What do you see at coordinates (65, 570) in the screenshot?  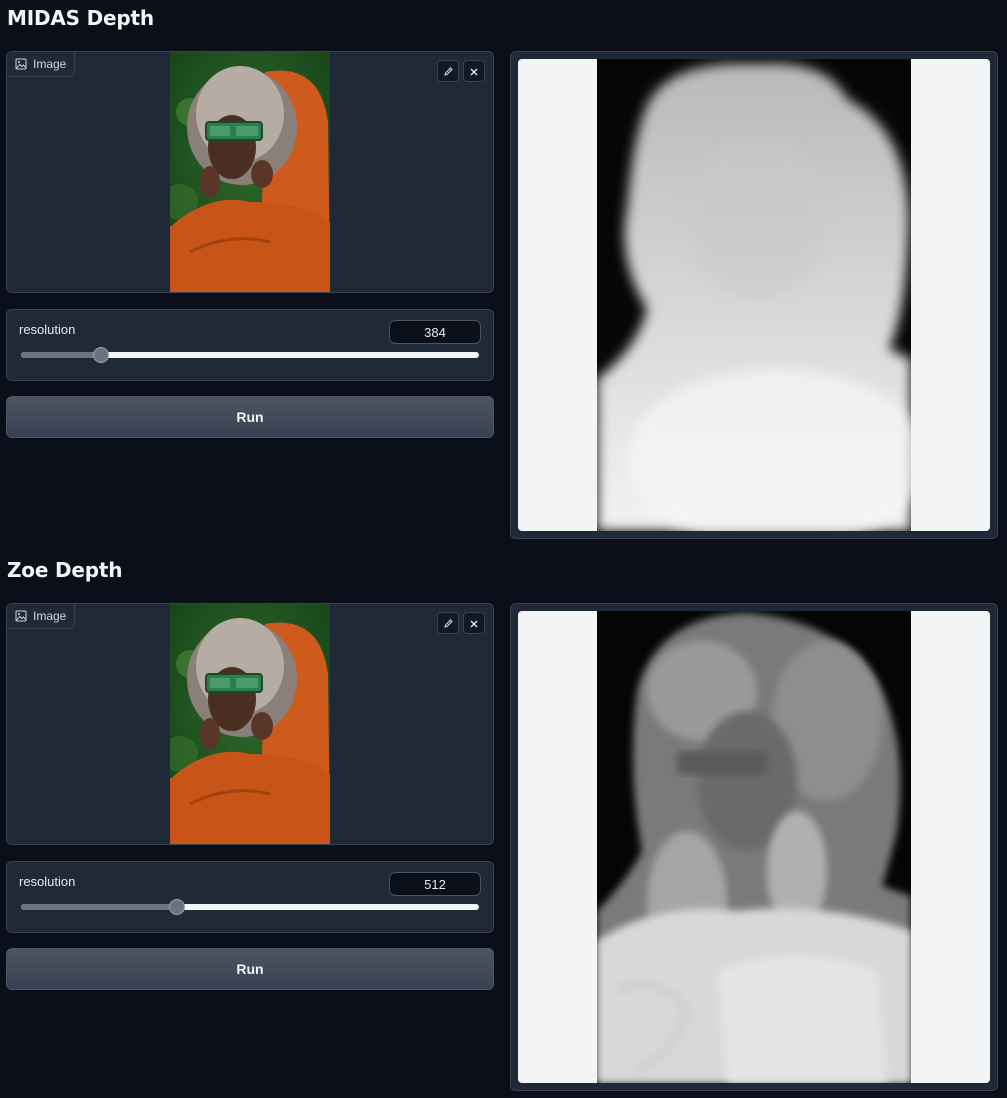 I see `section-title-zoe: Zoe Depth` at bounding box center [65, 570].